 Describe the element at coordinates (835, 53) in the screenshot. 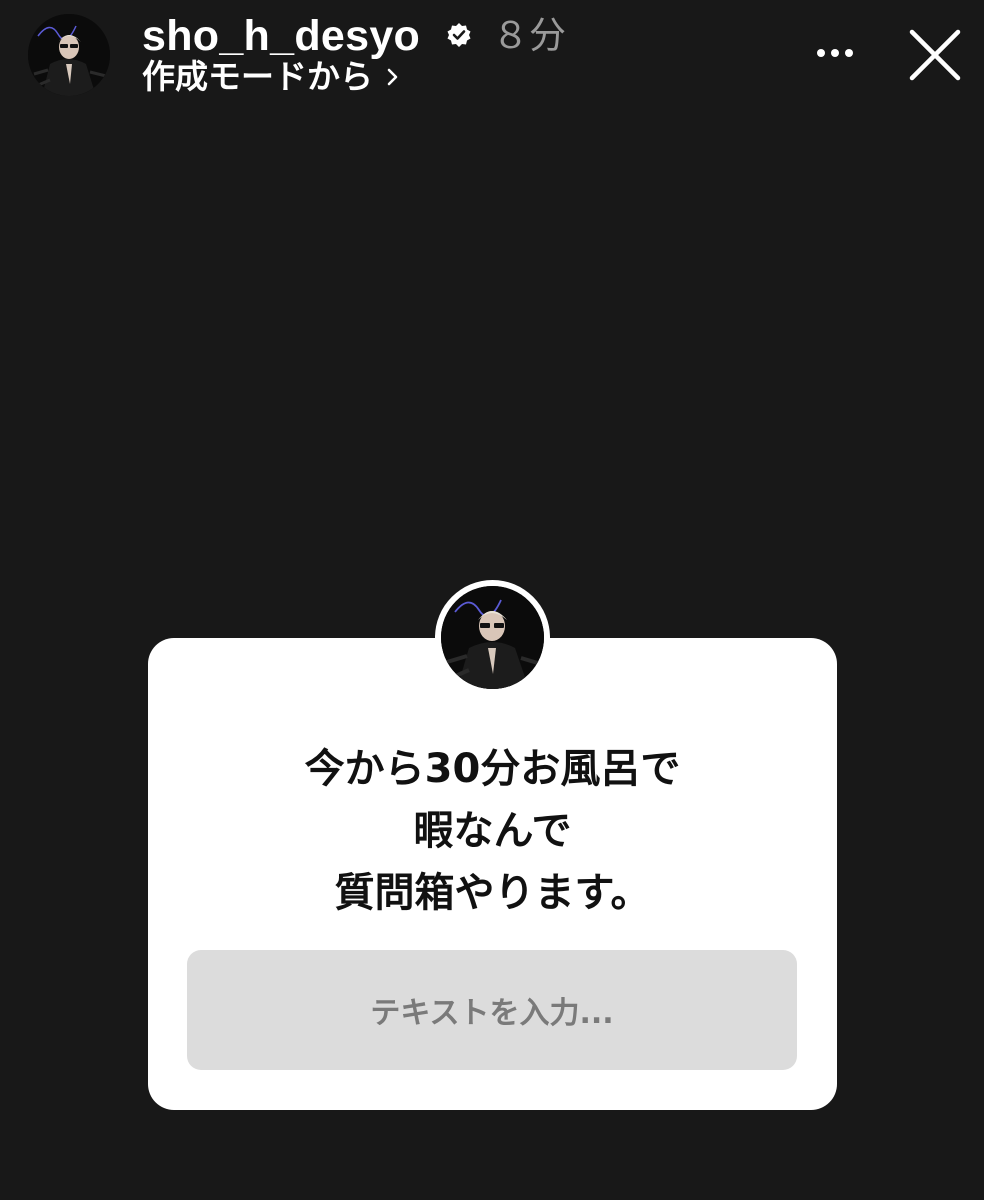

I see `more-options-icon` at that location.